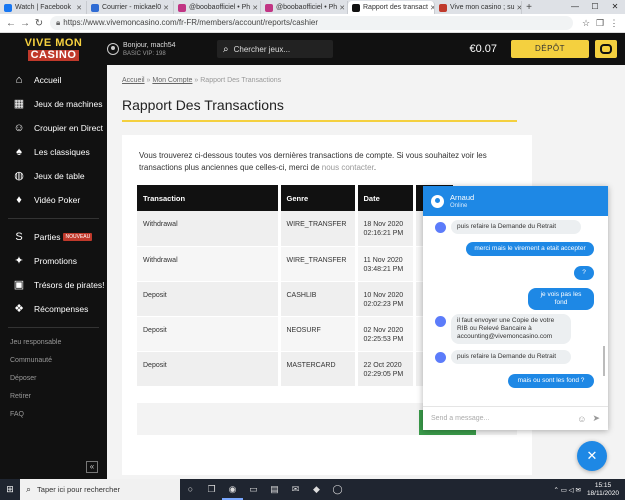 The height and width of the screenshot is (500, 625). Describe the element at coordinates (53, 379) in the screenshot. I see `sidebar-link: Déposer` at that location.